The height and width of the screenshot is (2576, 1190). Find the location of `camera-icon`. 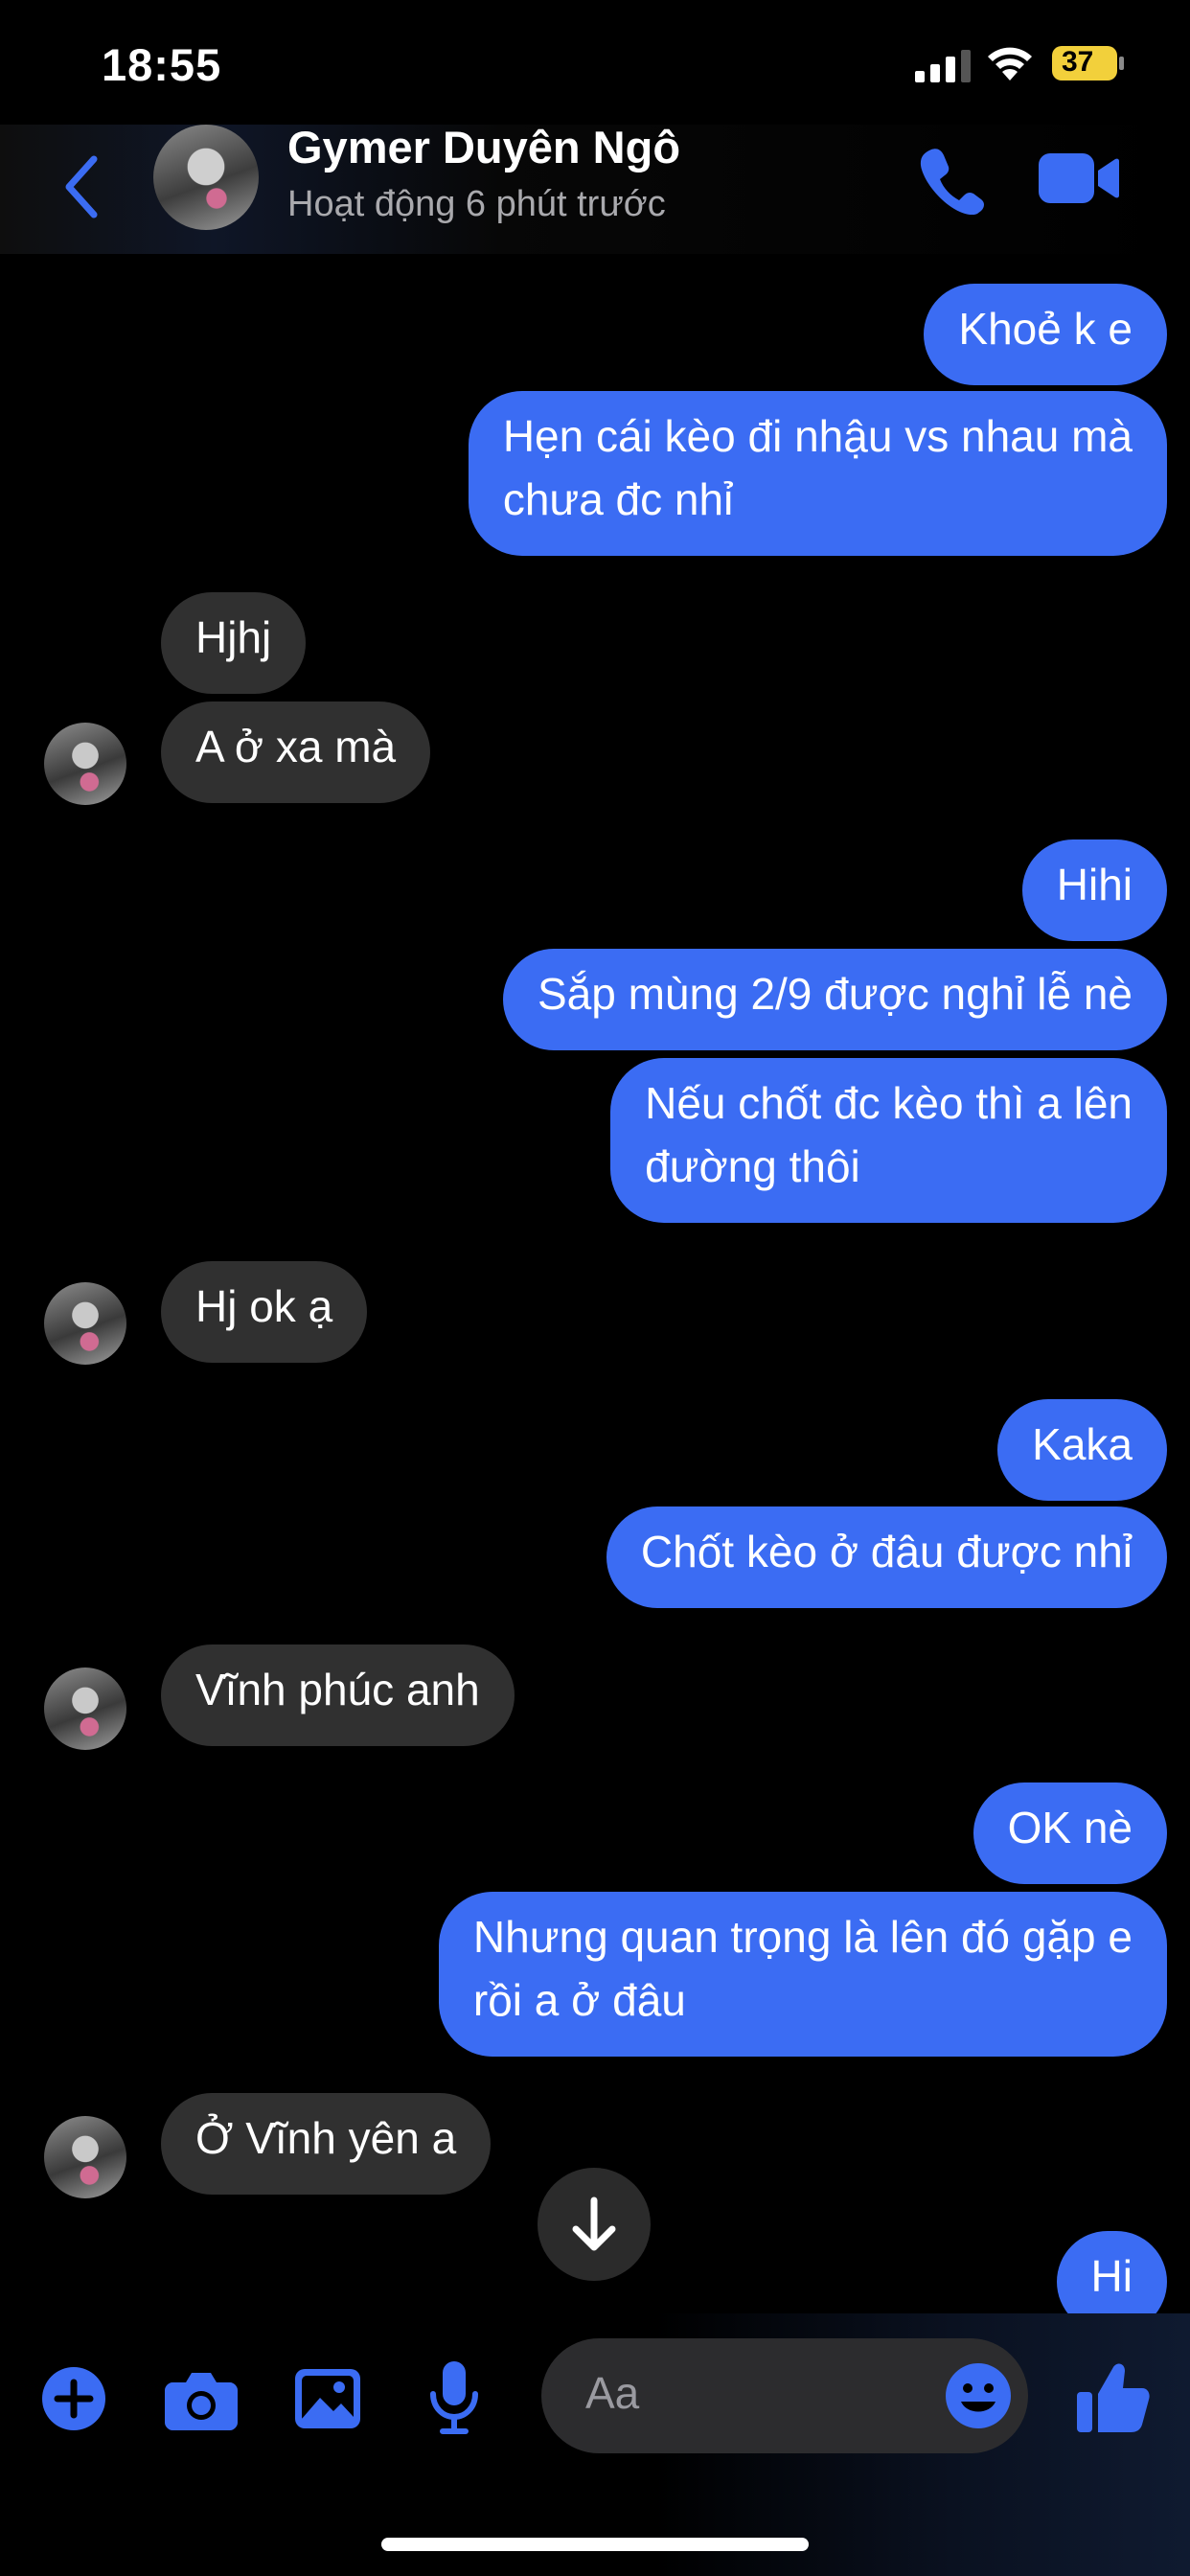

camera-icon is located at coordinates (202, 2399).